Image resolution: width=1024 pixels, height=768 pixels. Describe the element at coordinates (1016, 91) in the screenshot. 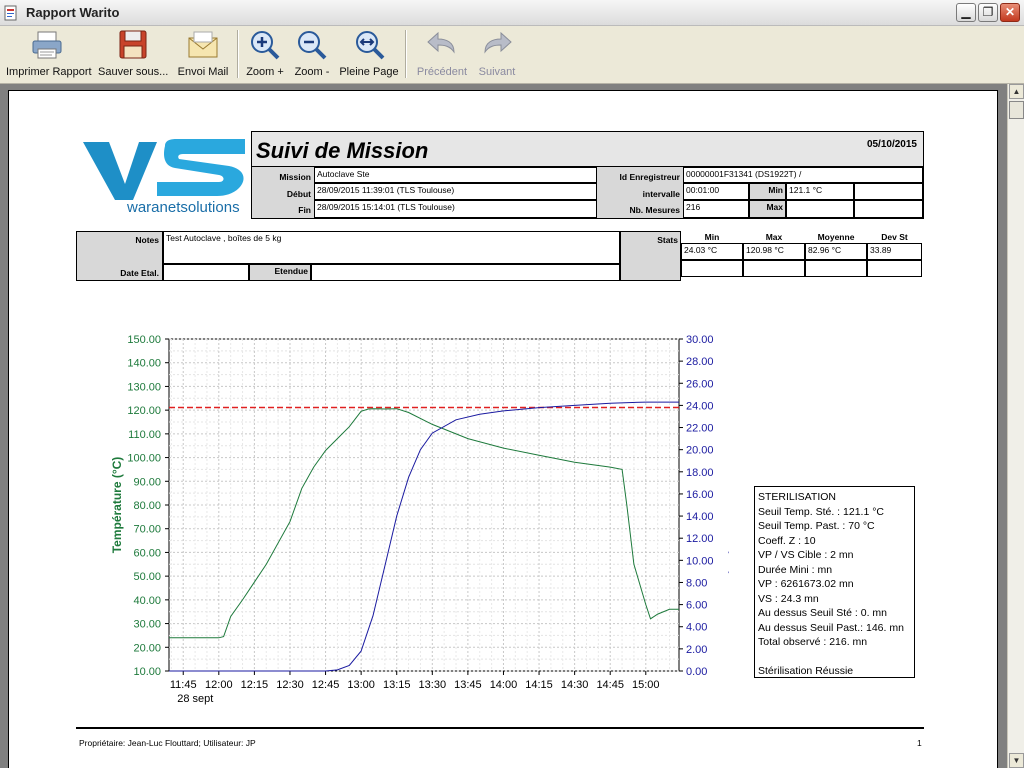

I see `scroll-up-arrow: ▲` at that location.